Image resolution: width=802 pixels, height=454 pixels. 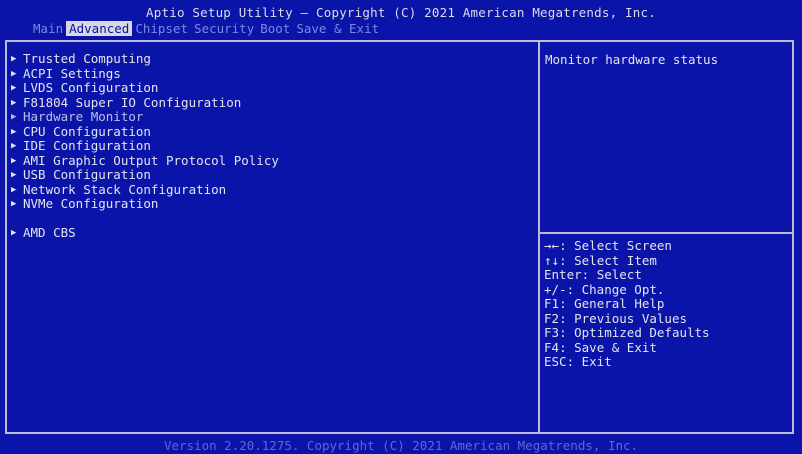 I want to click on list-item-hardware-monitor: ▶ Hardware Monitor, so click(x=271, y=117).